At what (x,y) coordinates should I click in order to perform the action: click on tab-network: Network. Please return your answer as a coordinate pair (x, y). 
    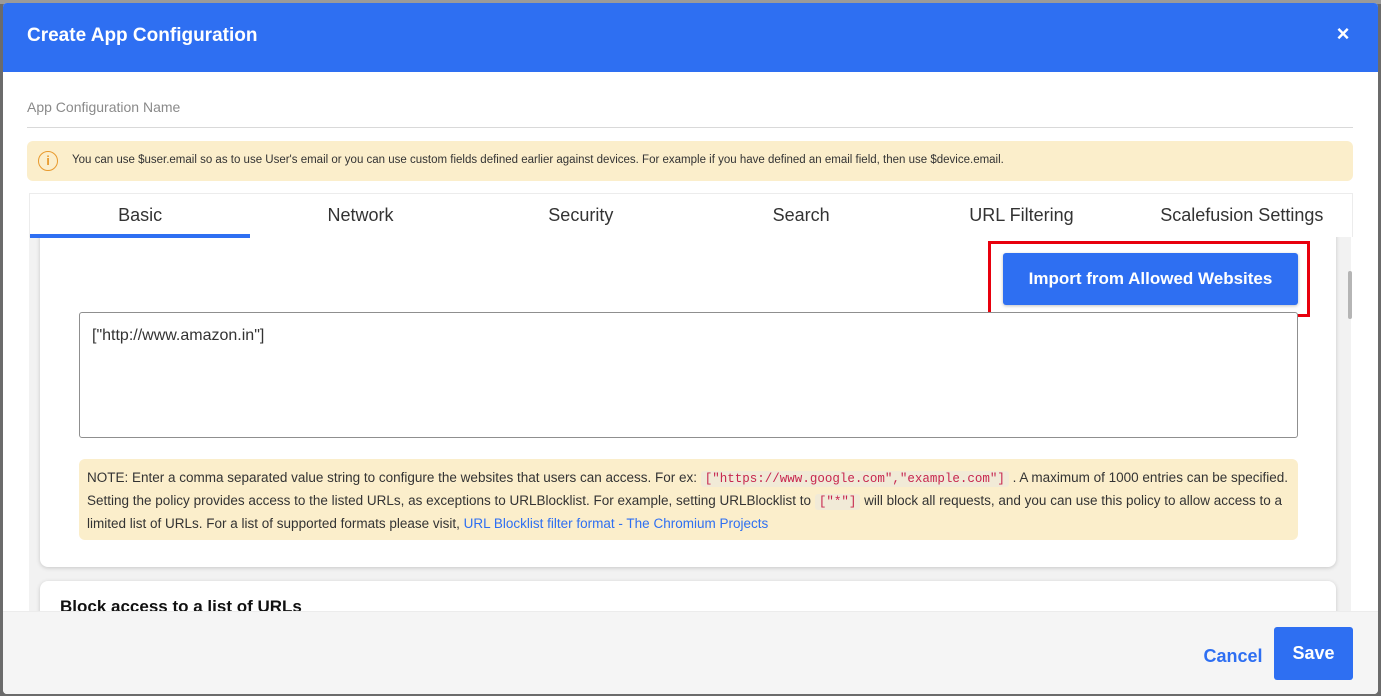
    Looking at the image, I should click on (360, 215).